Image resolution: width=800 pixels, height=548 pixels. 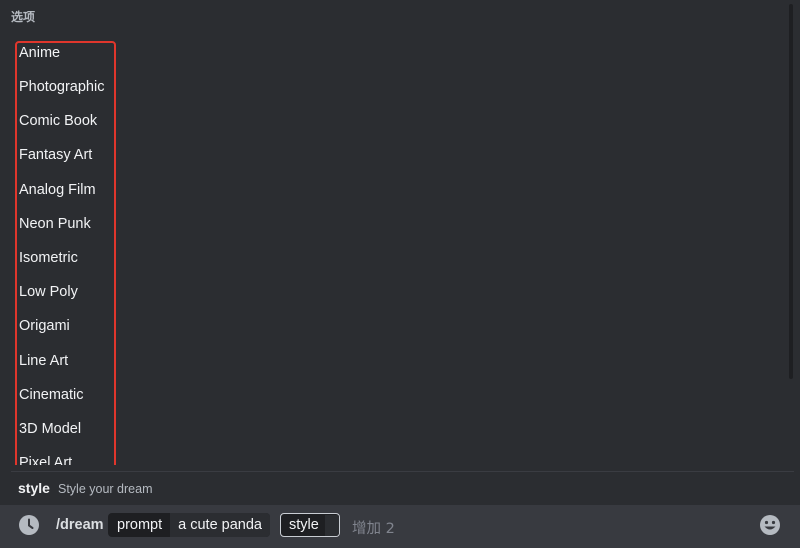 I want to click on param-style-input, so click(x=331, y=525).